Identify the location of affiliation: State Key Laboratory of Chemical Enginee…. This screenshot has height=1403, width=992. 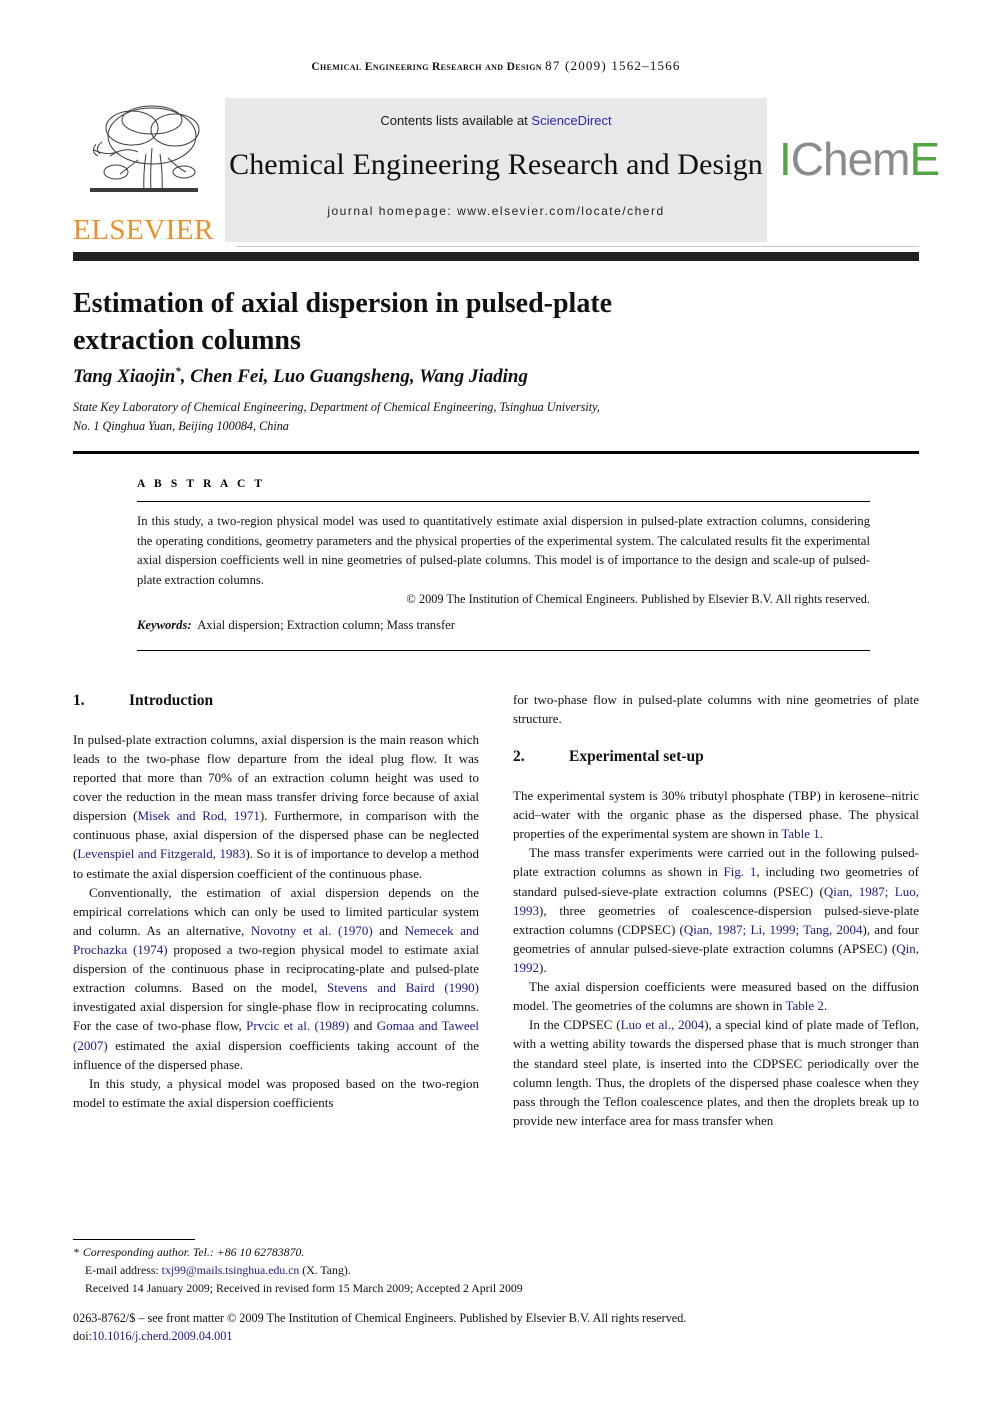
(423, 417).